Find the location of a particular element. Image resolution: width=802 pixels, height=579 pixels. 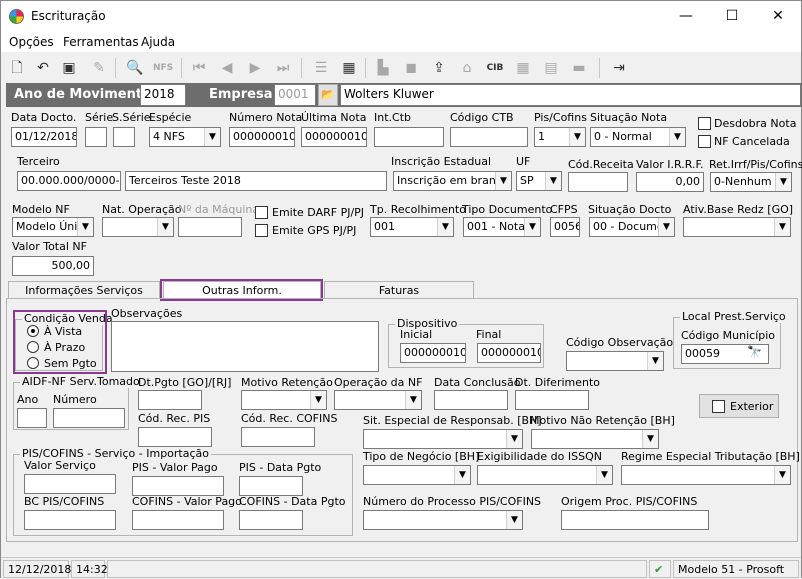

last-icon: ⏭ is located at coordinates (283, 68).